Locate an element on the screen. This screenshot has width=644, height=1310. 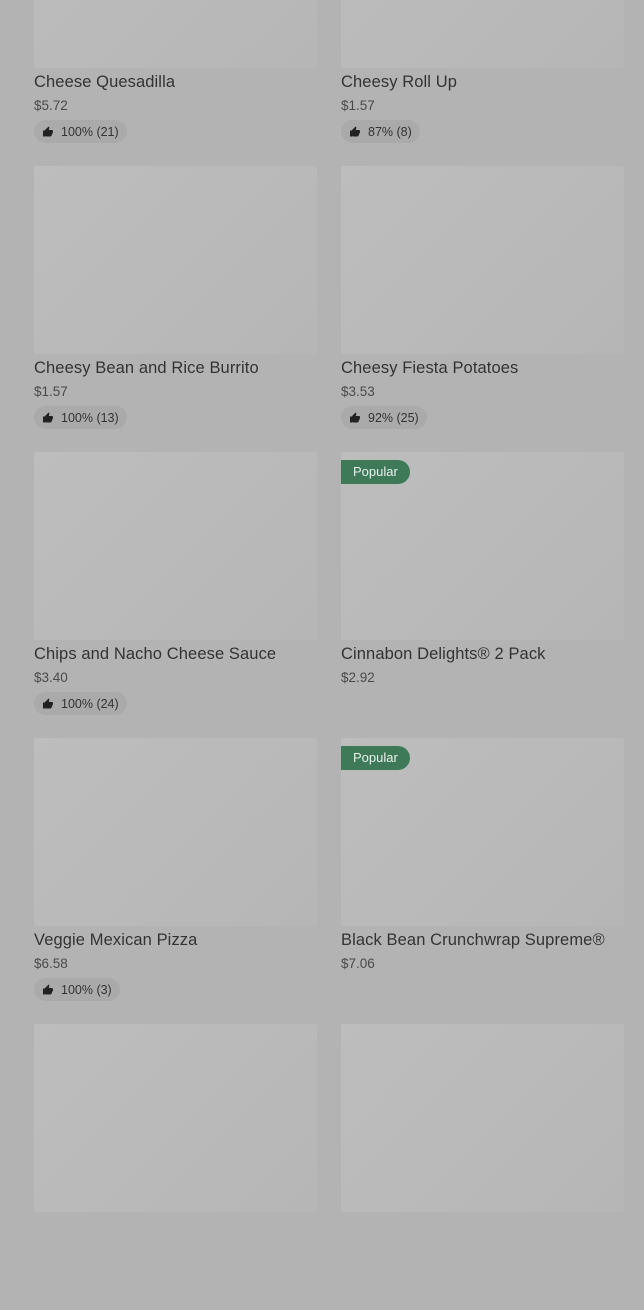
rating-pill: 100% (3) is located at coordinates (77, 989).